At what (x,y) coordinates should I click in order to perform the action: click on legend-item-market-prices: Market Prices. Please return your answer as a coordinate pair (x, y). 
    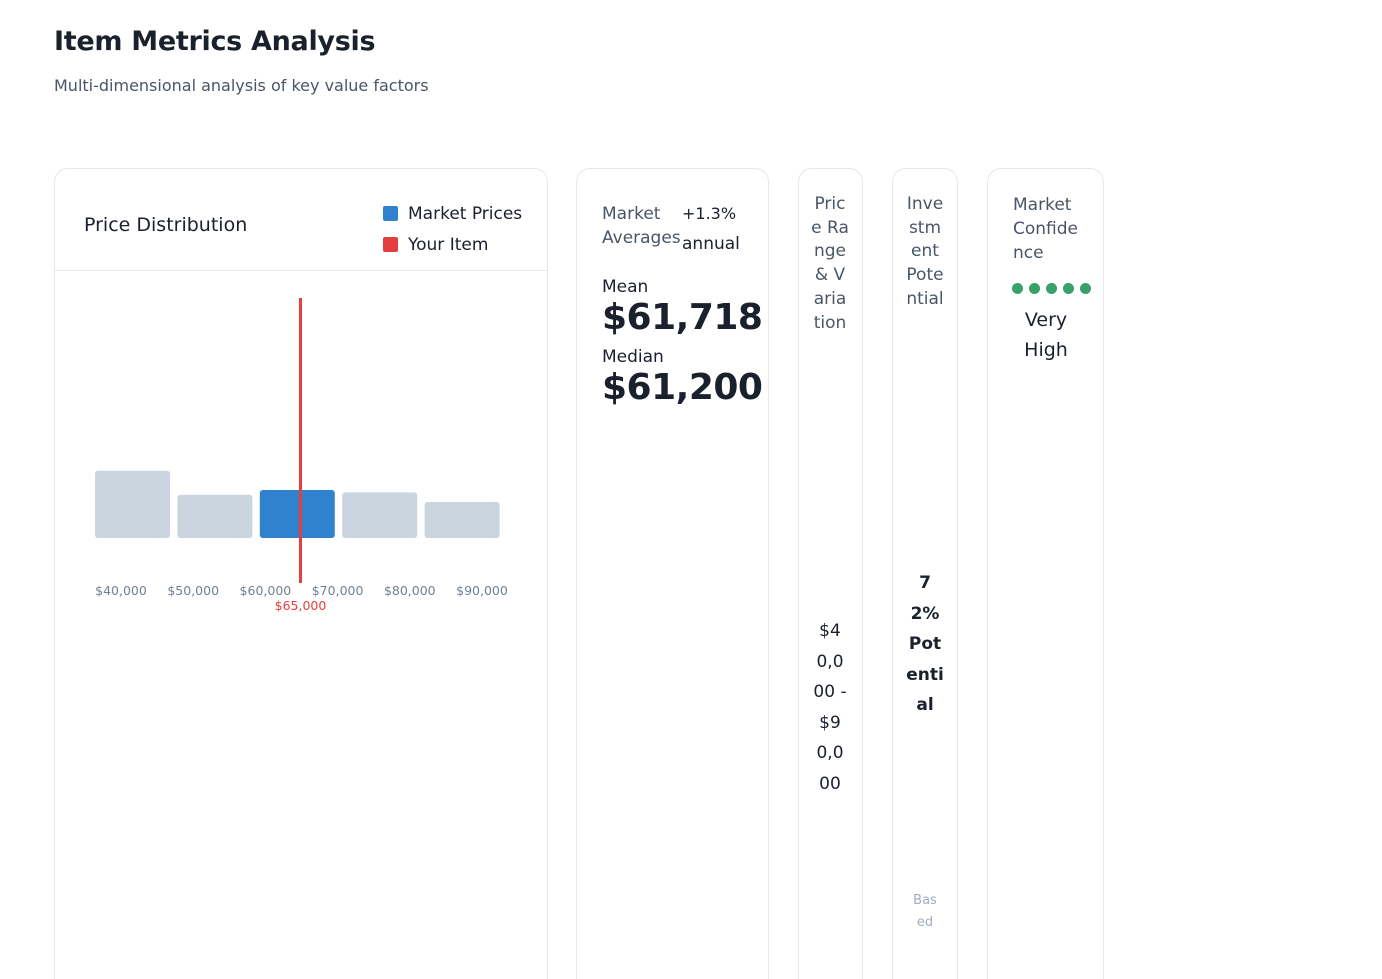
    Looking at the image, I should click on (452, 213).